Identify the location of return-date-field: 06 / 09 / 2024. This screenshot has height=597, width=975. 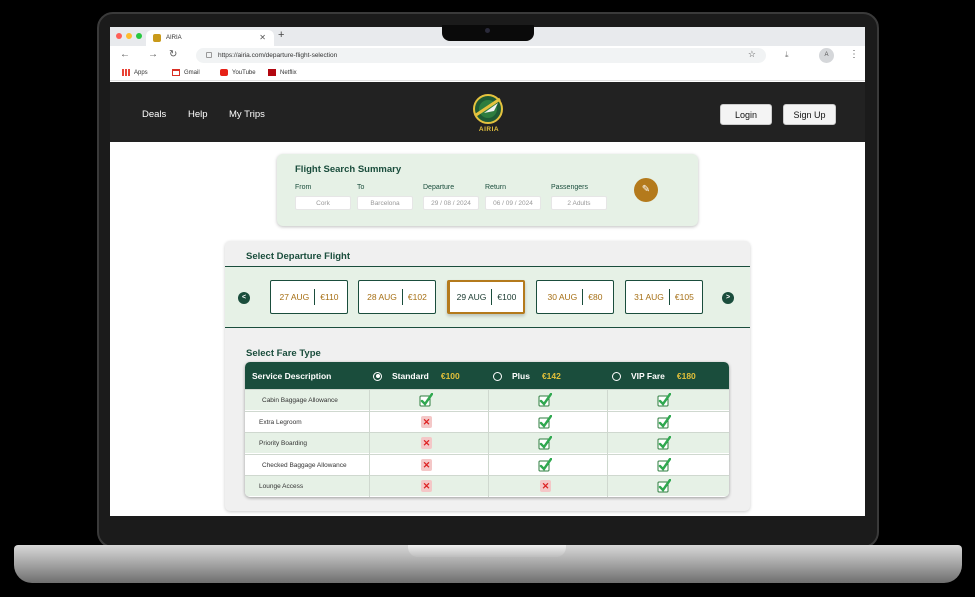
(513, 203).